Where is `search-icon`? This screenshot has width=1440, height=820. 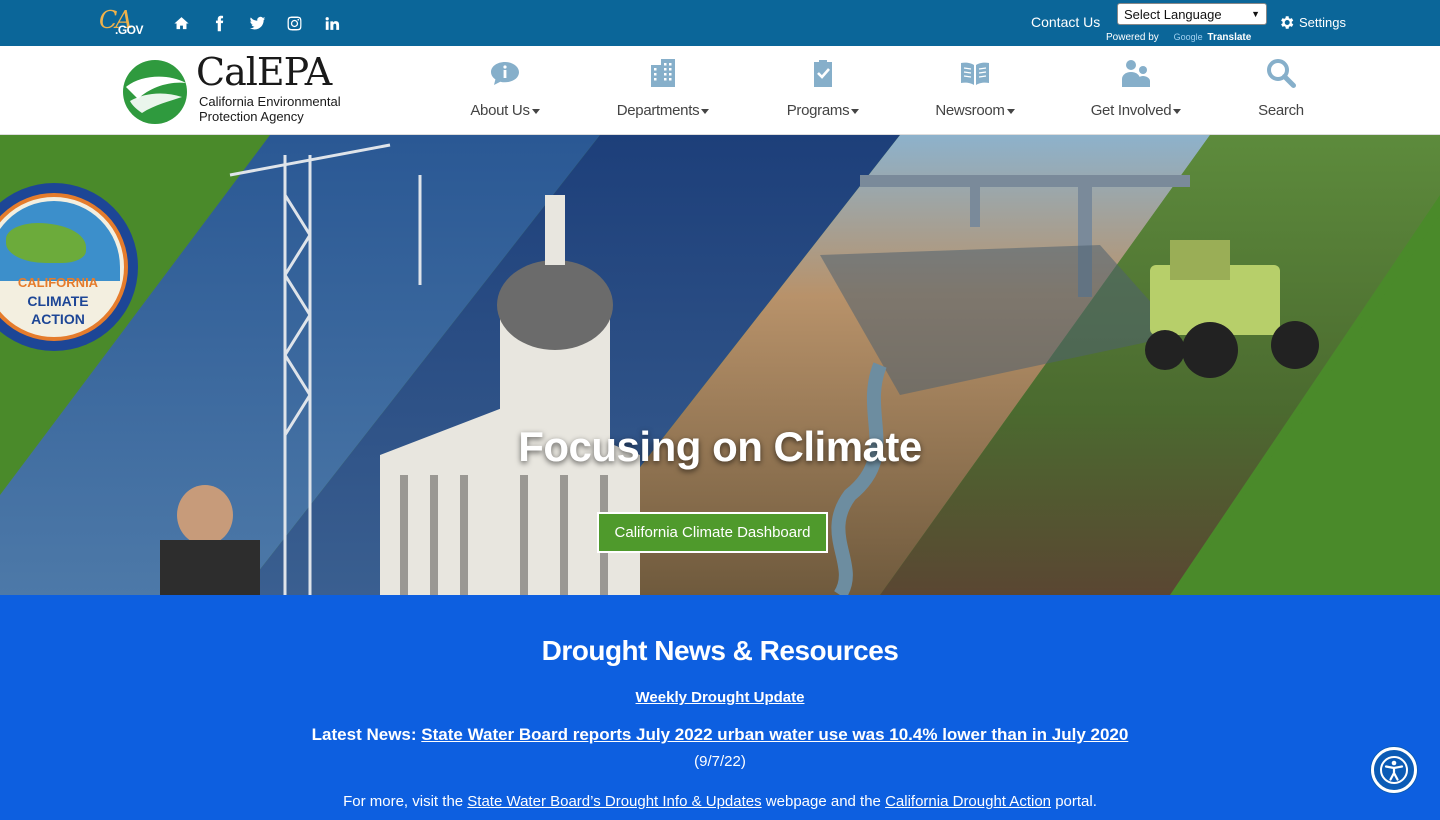 search-icon is located at coordinates (1281, 73).